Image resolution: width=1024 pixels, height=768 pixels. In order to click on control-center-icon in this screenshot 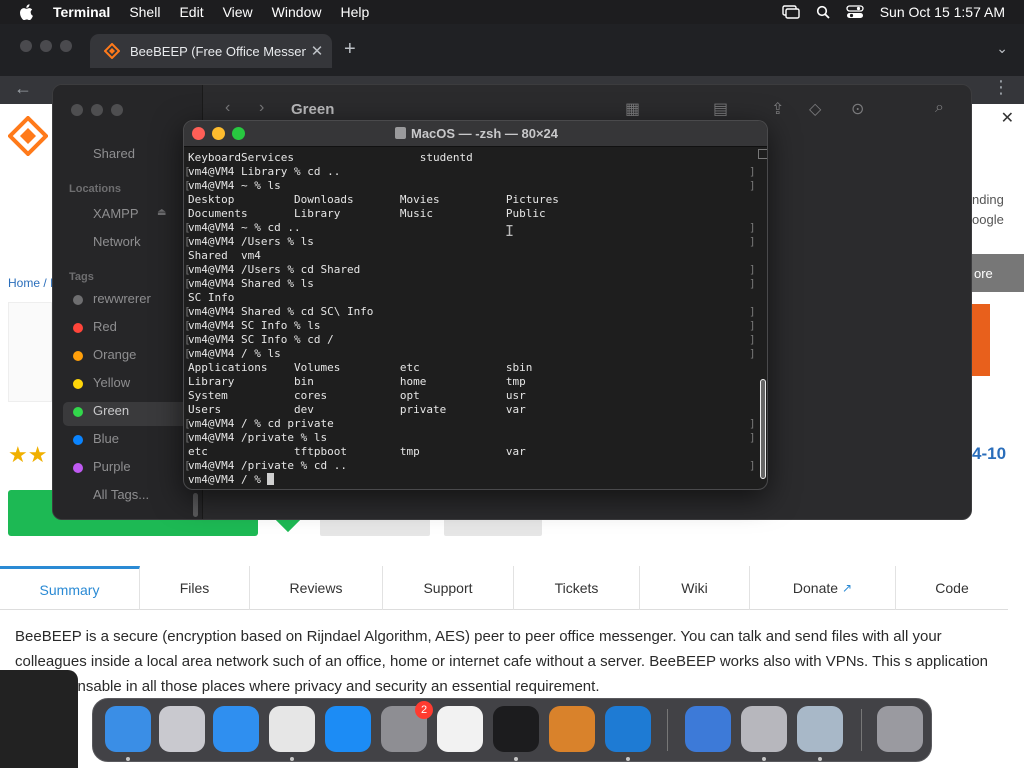, I will do `click(855, 12)`.